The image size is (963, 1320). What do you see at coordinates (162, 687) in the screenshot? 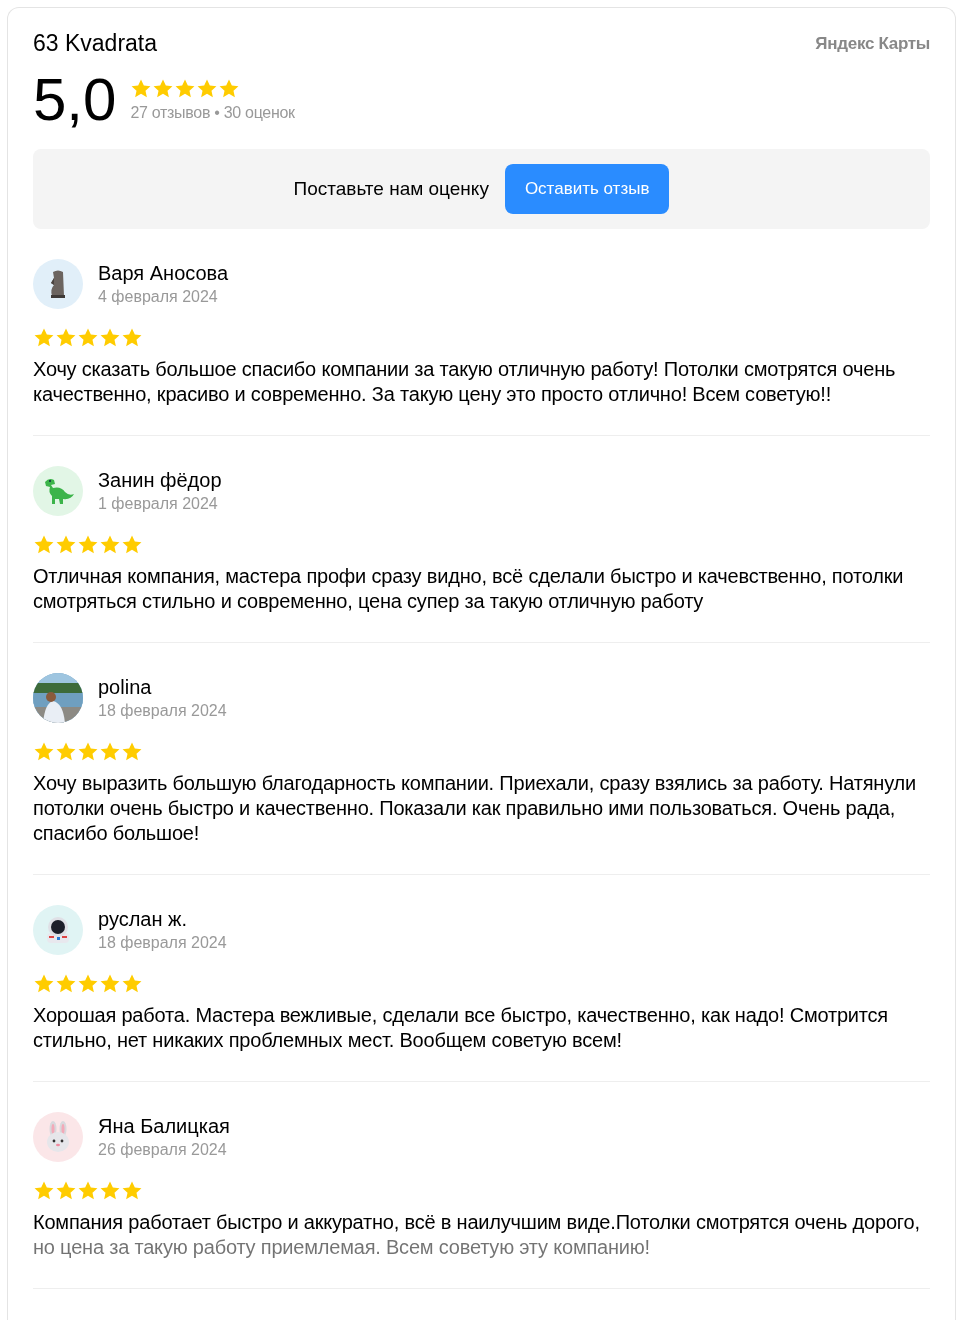
I see `reviewer-name: polina` at bounding box center [162, 687].